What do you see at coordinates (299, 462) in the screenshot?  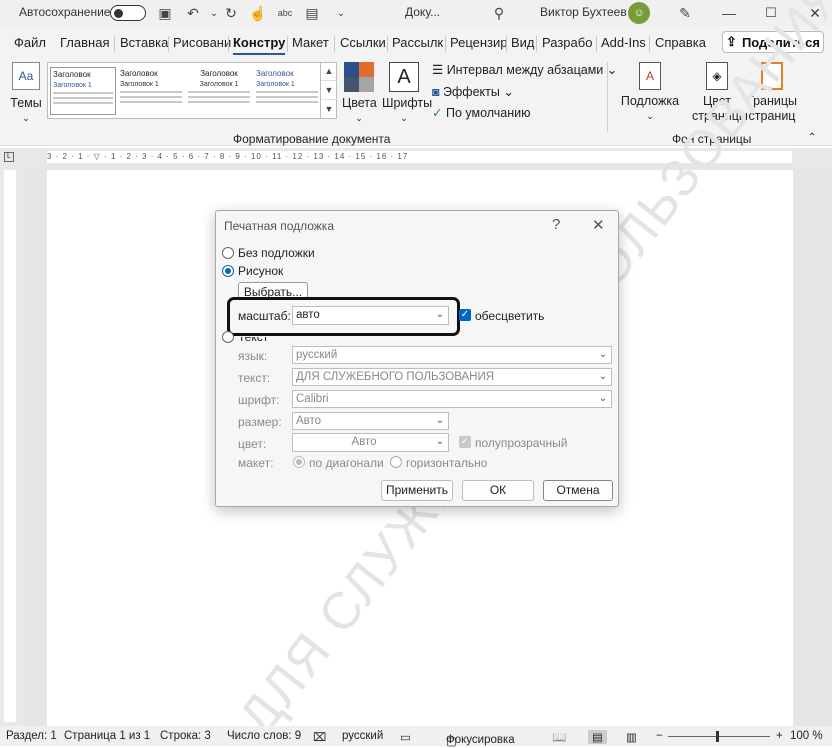 I see `diagonal-radio` at bounding box center [299, 462].